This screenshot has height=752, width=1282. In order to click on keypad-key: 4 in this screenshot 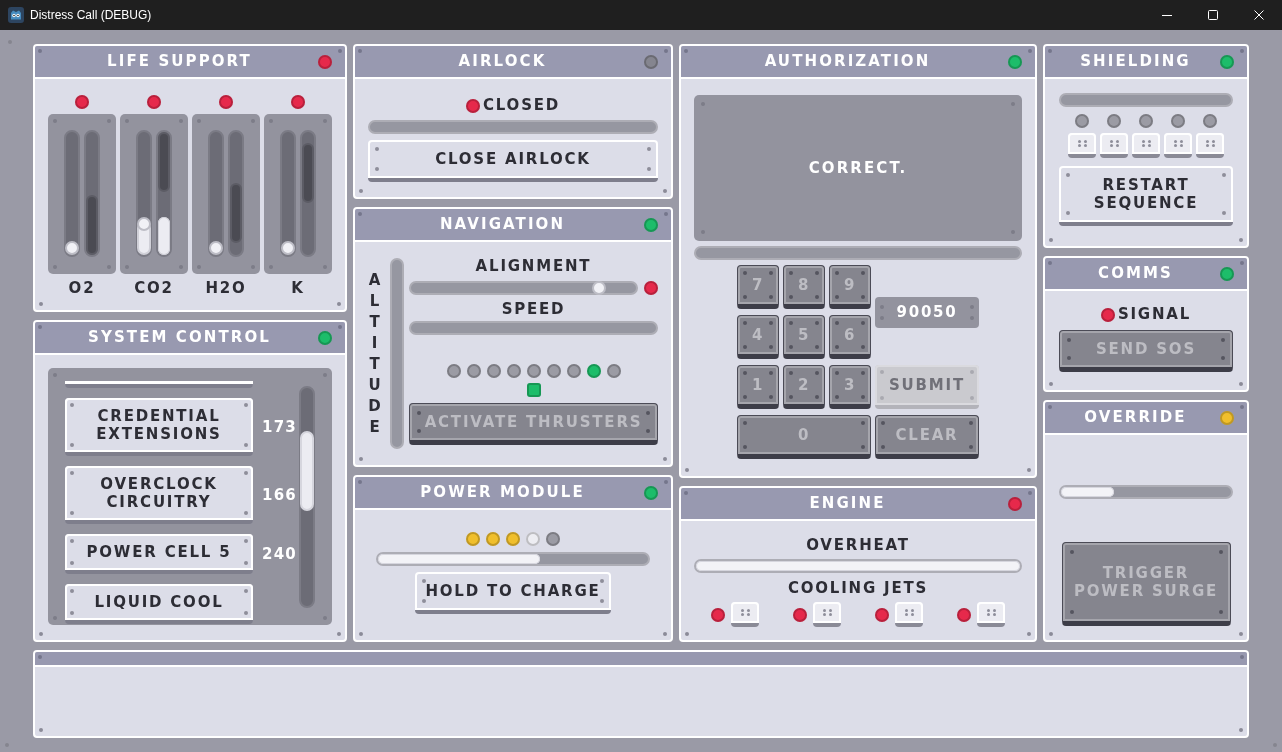, I will do `click(758, 337)`.